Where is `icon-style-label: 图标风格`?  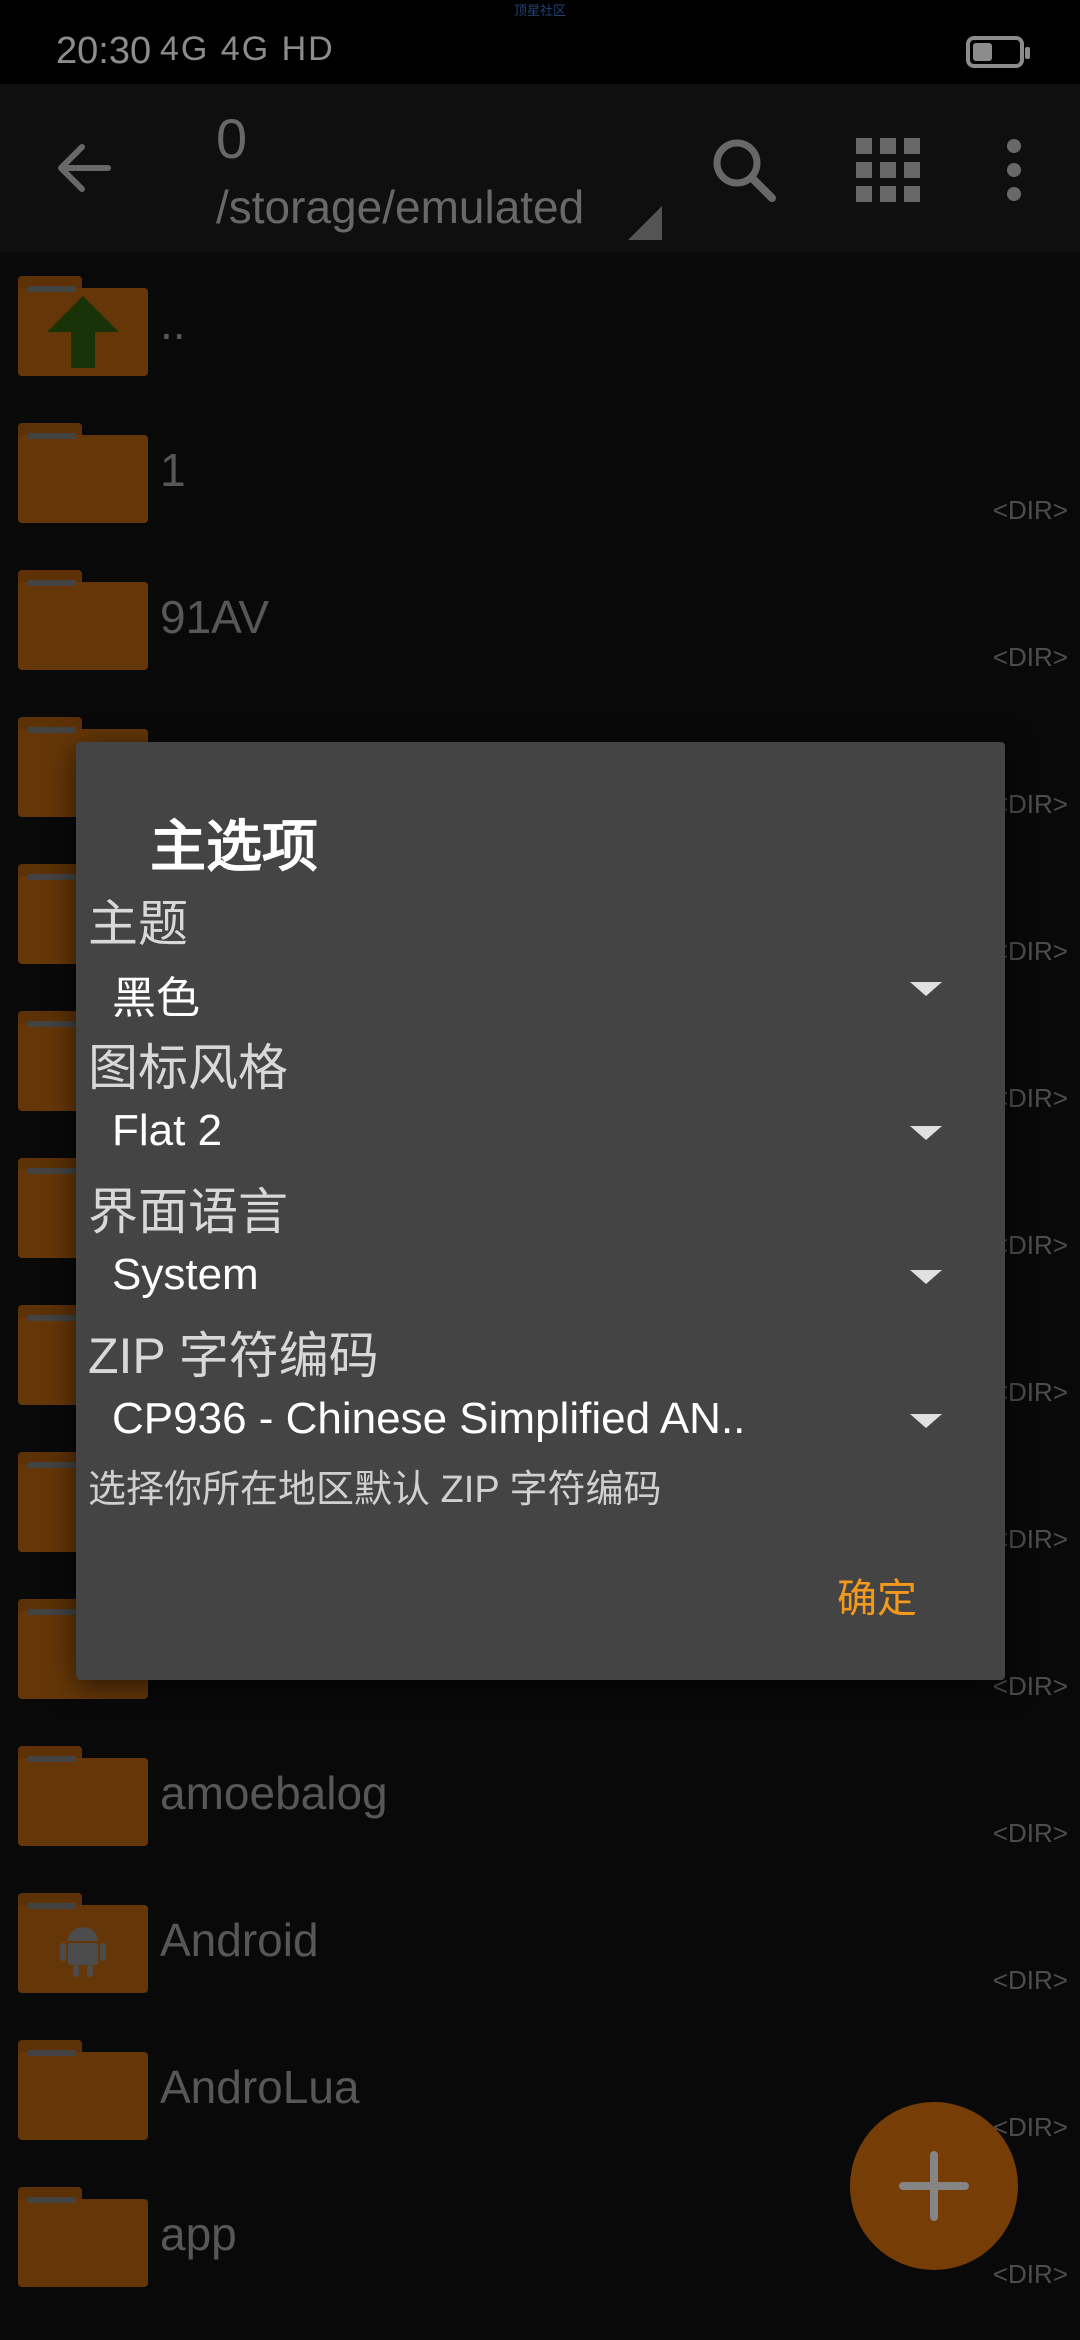 icon-style-label: 图标风格 is located at coordinates (188, 1068).